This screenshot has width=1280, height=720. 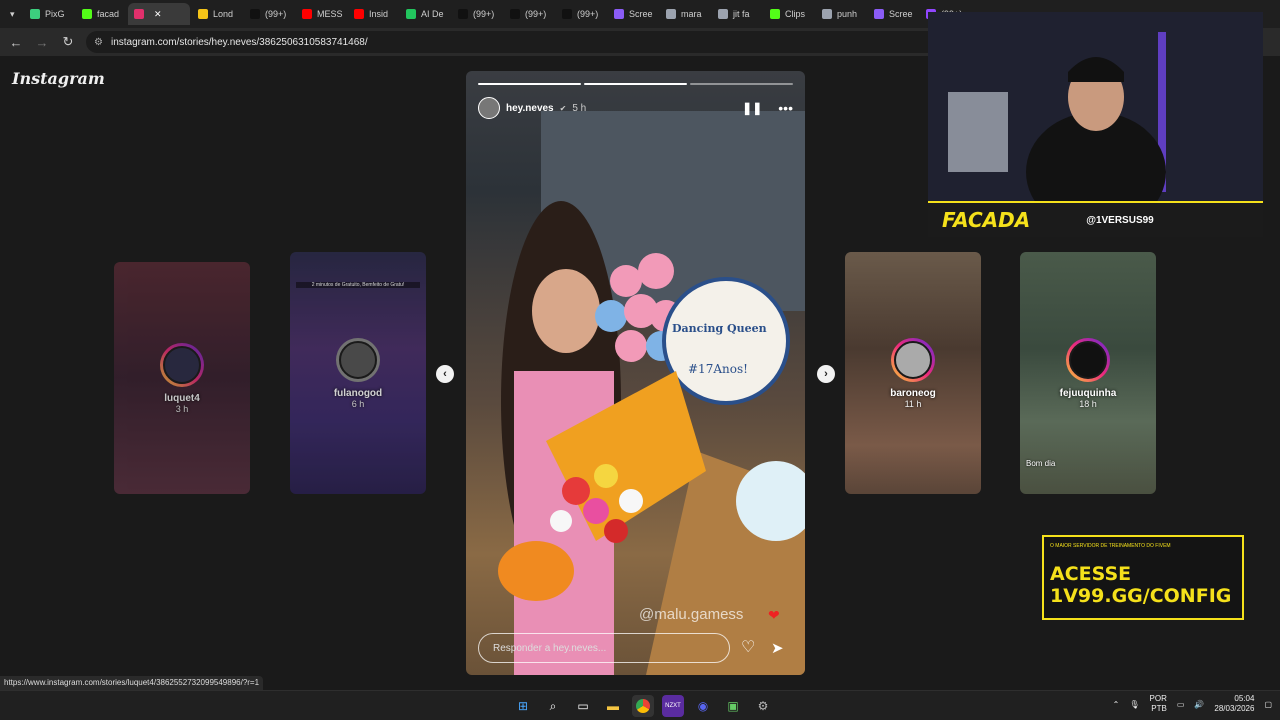 I want to click on tab-label: Scree, so click(x=641, y=14).